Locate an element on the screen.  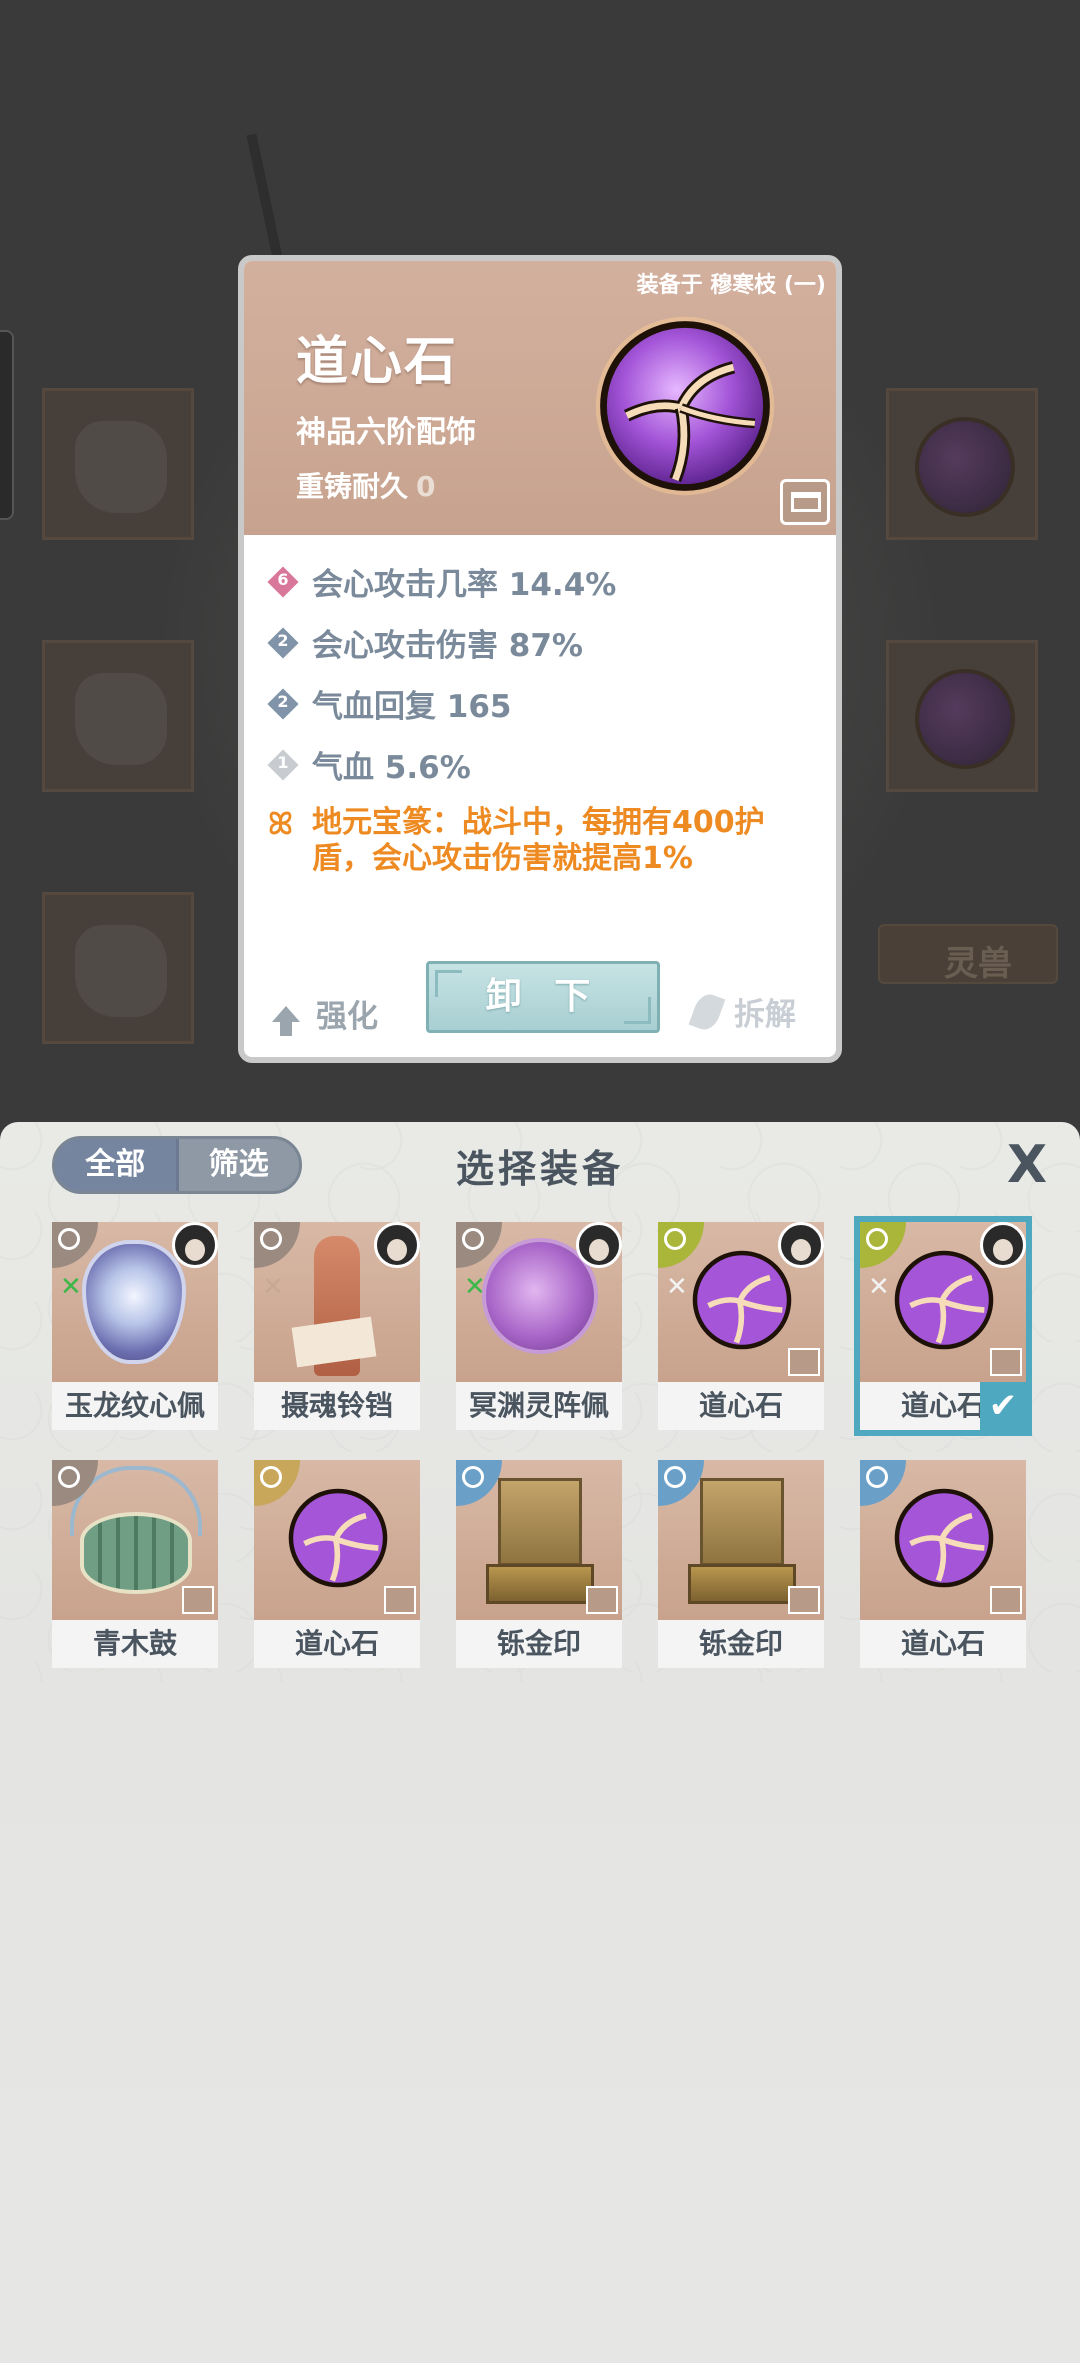
lock-toggle-button is located at coordinates (805, 502).